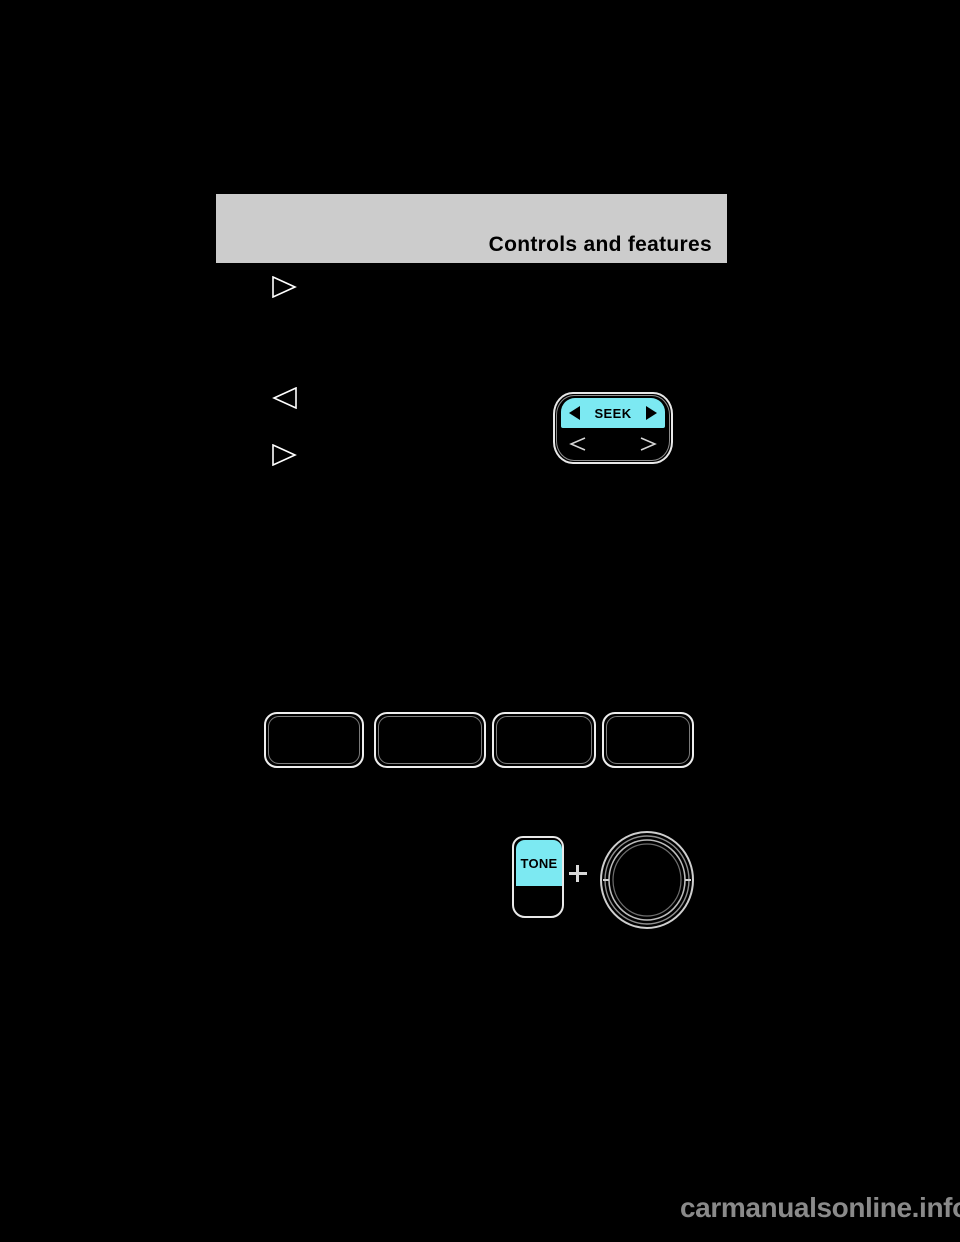 The image size is (960, 1242). I want to click on seek-control: SEEK, so click(613, 428).